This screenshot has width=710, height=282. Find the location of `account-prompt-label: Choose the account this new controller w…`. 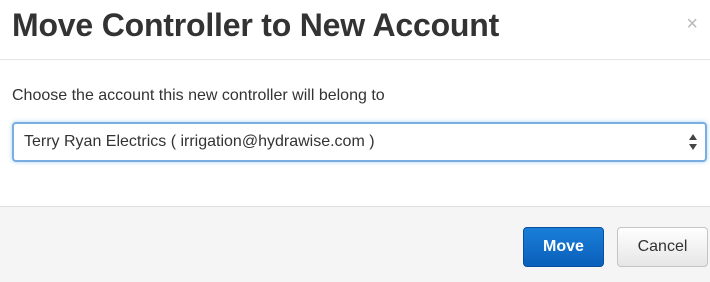

account-prompt-label: Choose the account this new controller w… is located at coordinates (198, 95).